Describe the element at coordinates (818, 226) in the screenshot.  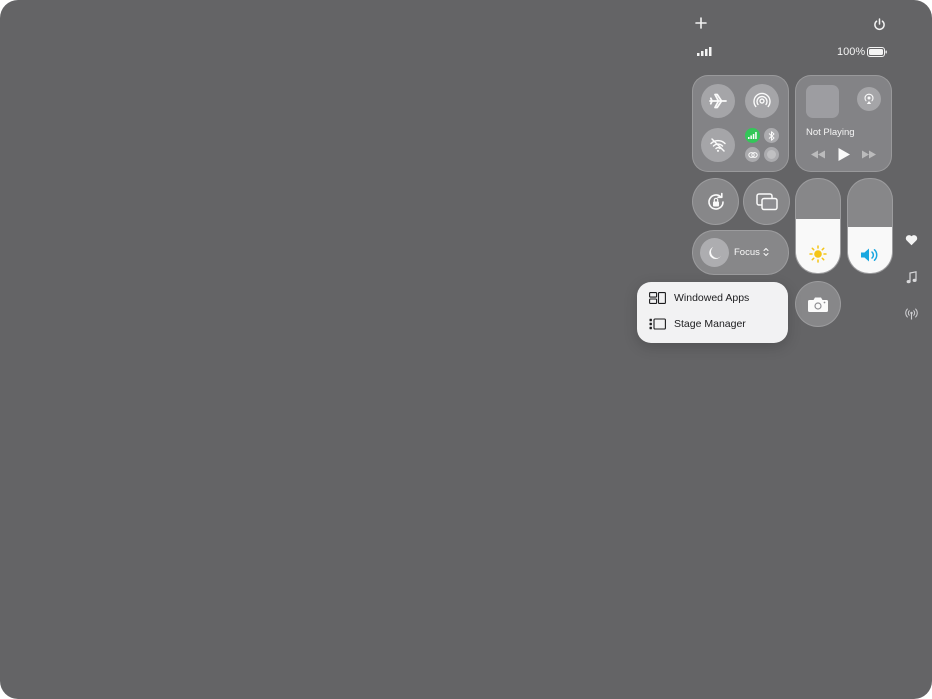
I see `brightness-slider` at that location.